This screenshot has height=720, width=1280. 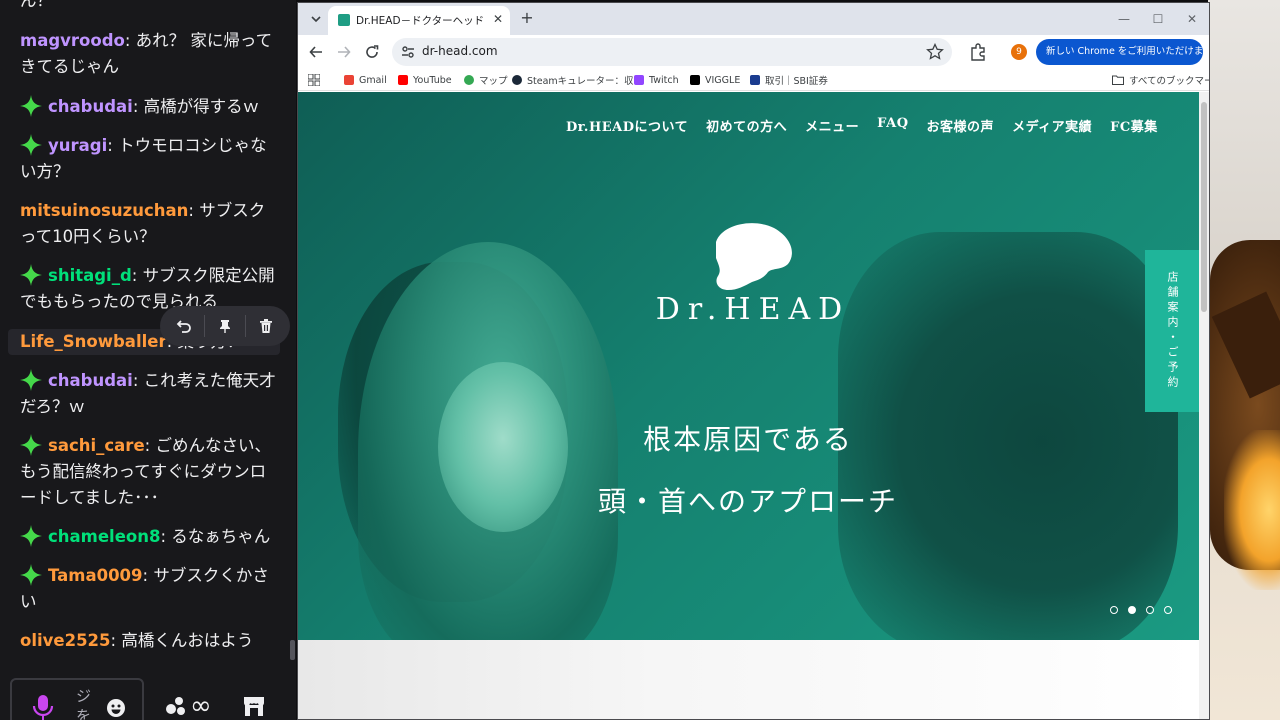 I want to click on store-button, so click(x=254, y=706).